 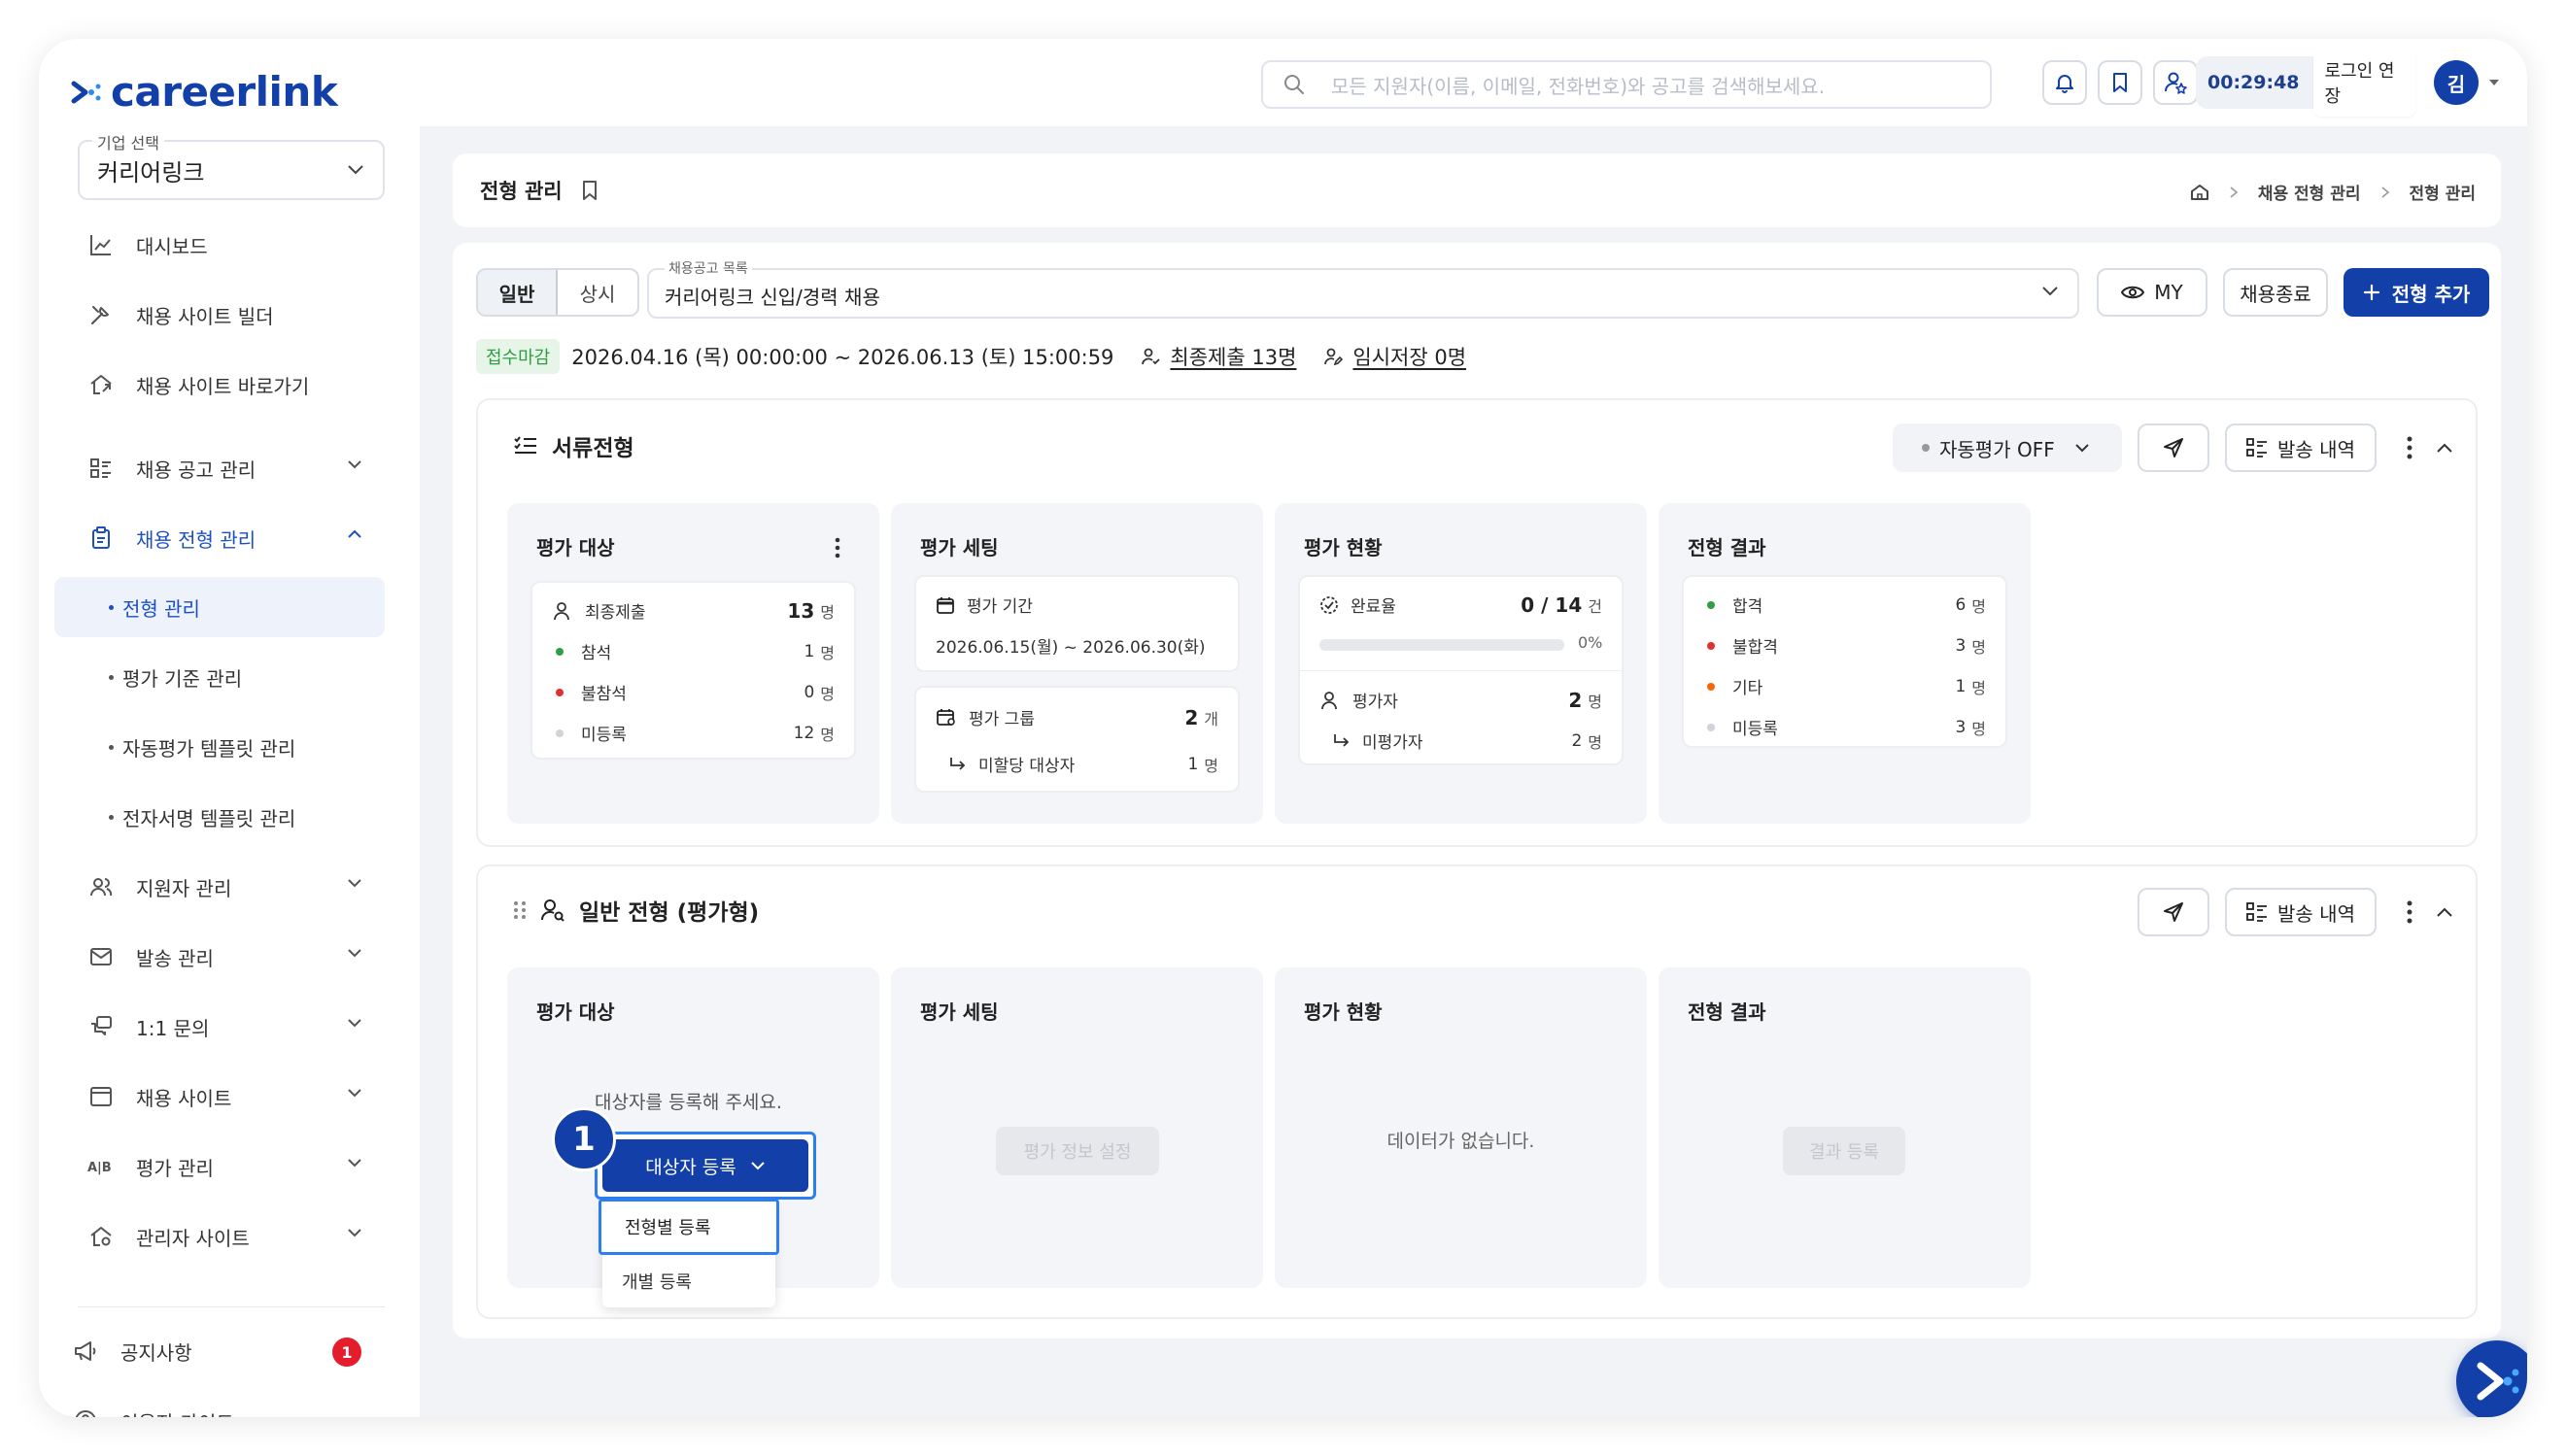 What do you see at coordinates (2443, 192) in the screenshot?
I see `breadcrumb-item: 전형 관리` at bounding box center [2443, 192].